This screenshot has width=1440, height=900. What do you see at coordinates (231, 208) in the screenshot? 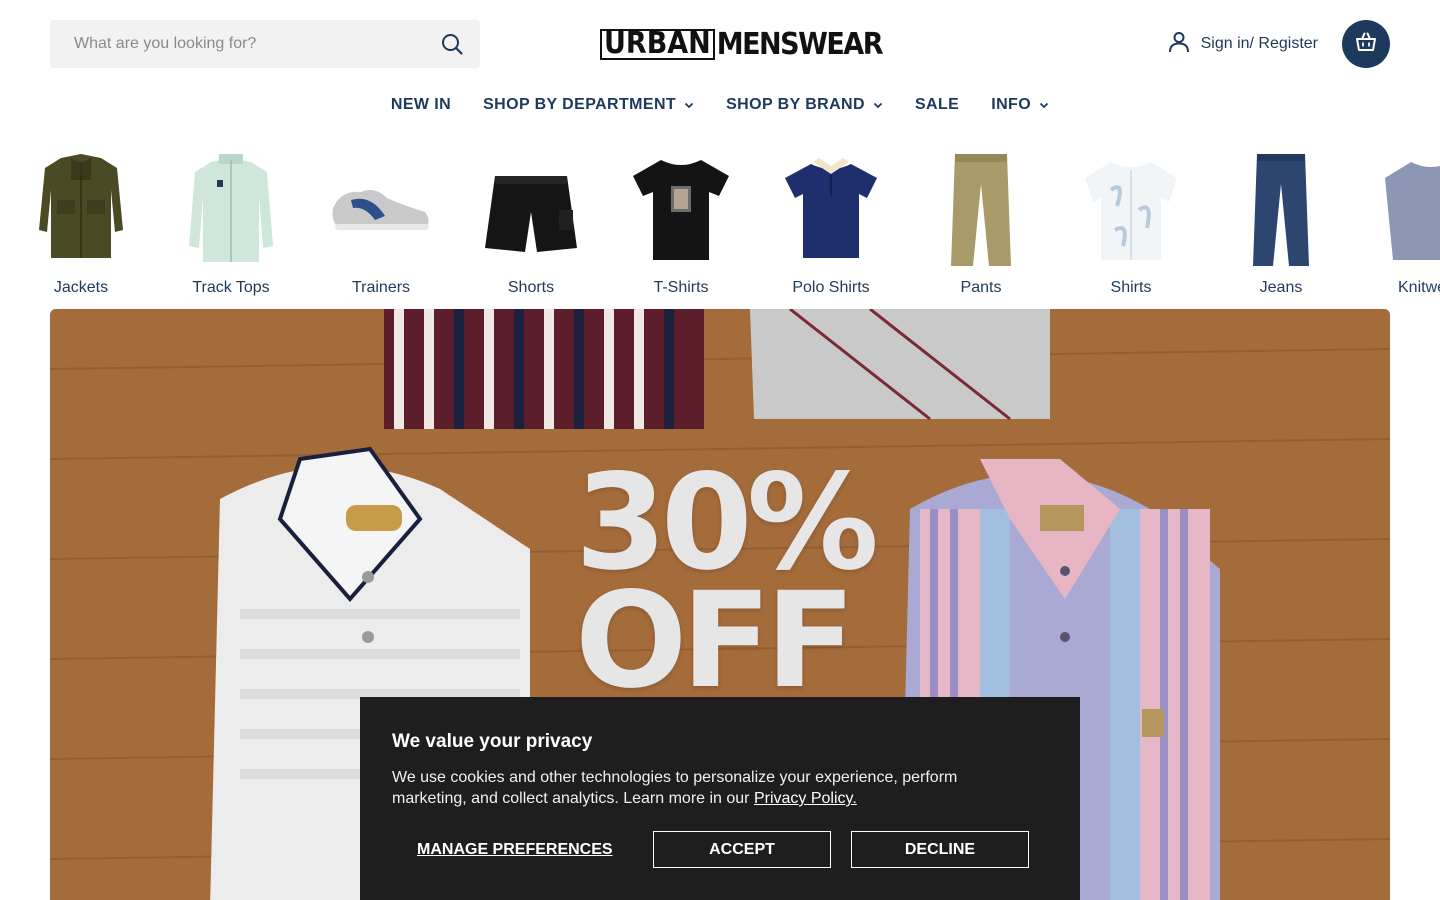
I see `track-top-image` at bounding box center [231, 208].